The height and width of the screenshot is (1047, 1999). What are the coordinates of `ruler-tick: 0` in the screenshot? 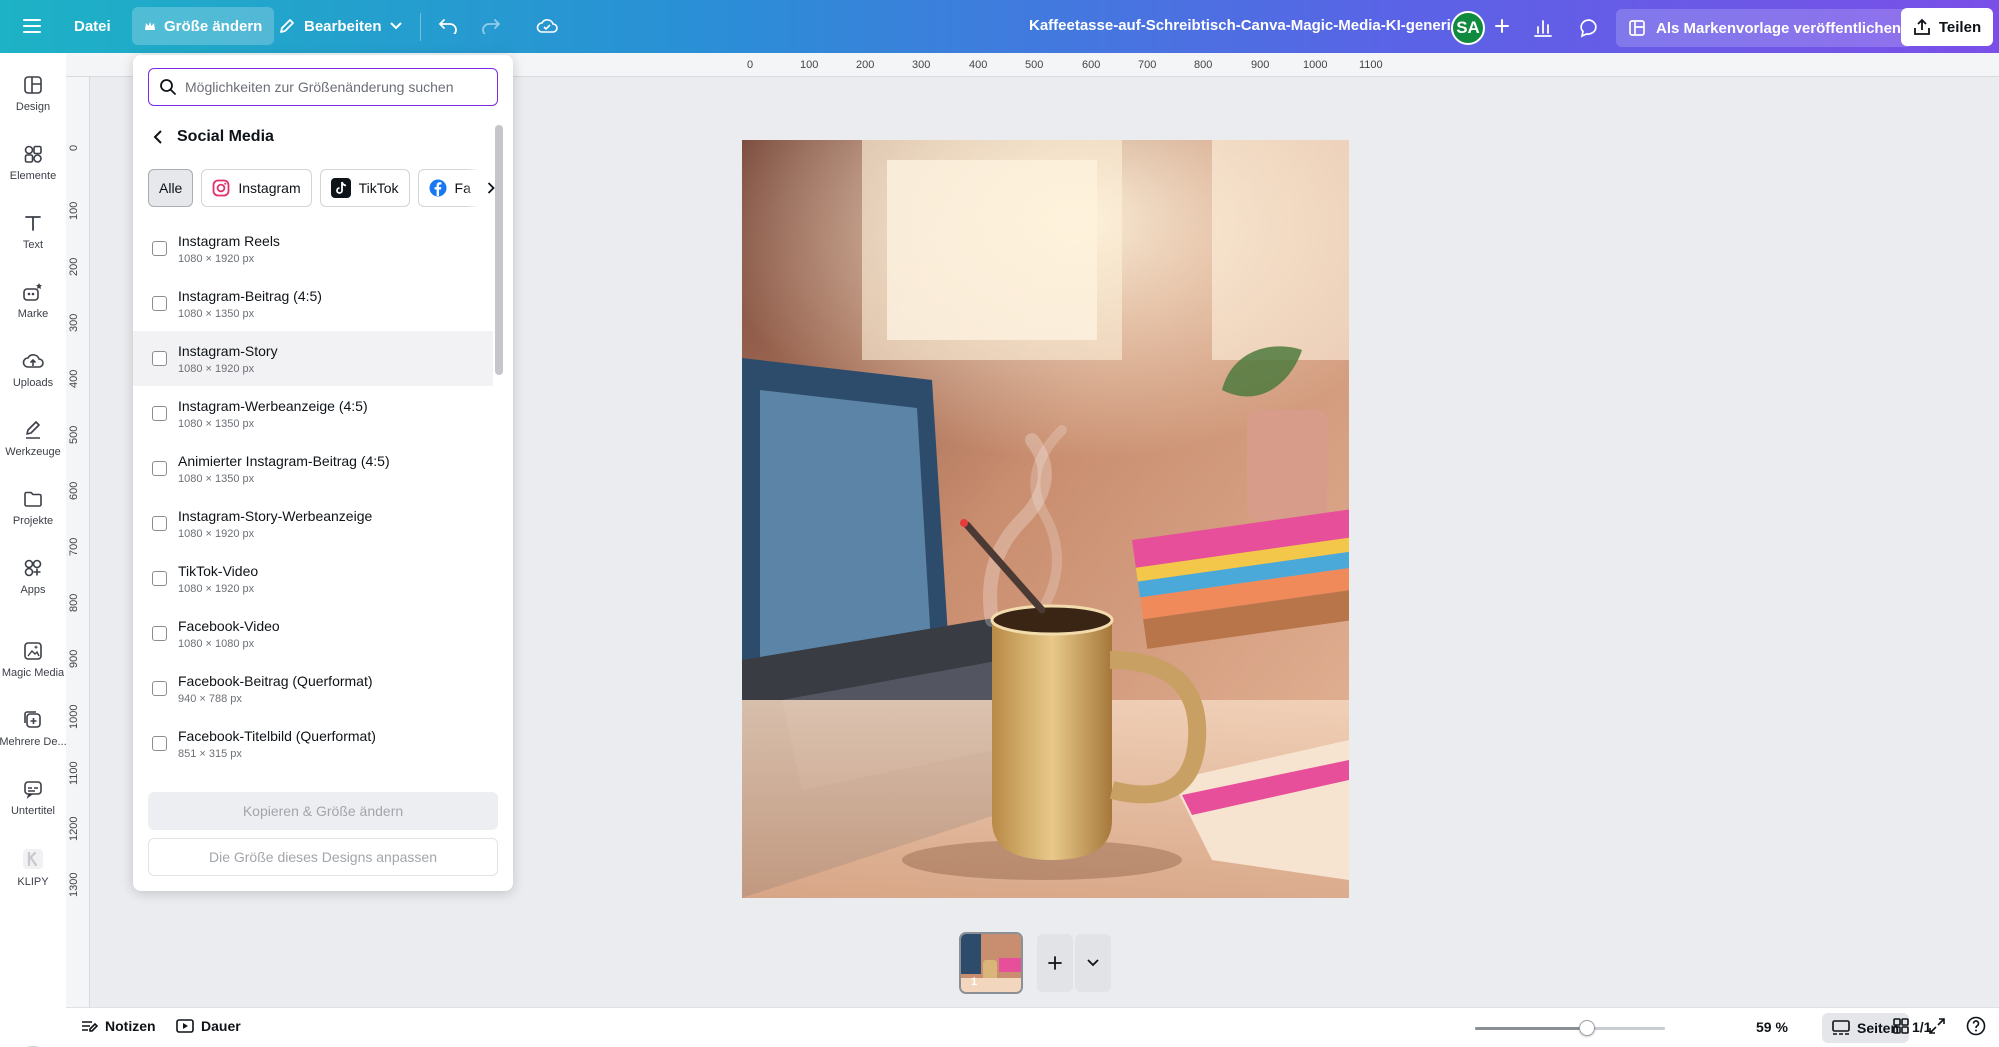 It's located at (750, 65).